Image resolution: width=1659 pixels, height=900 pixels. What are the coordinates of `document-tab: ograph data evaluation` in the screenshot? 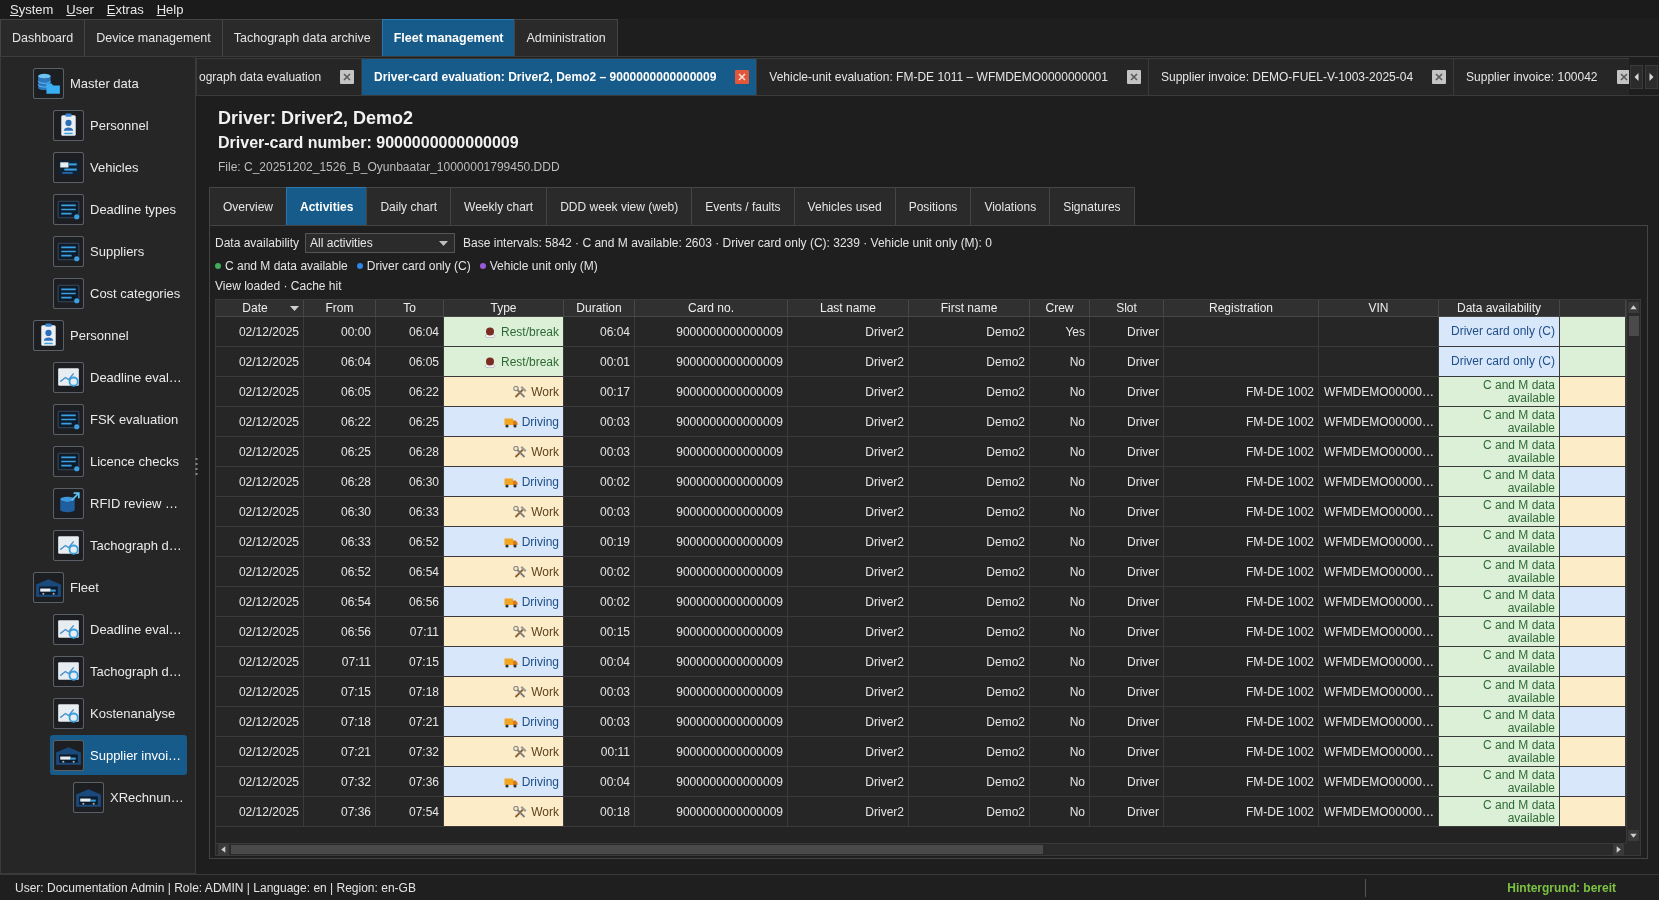 It's located at (279, 76).